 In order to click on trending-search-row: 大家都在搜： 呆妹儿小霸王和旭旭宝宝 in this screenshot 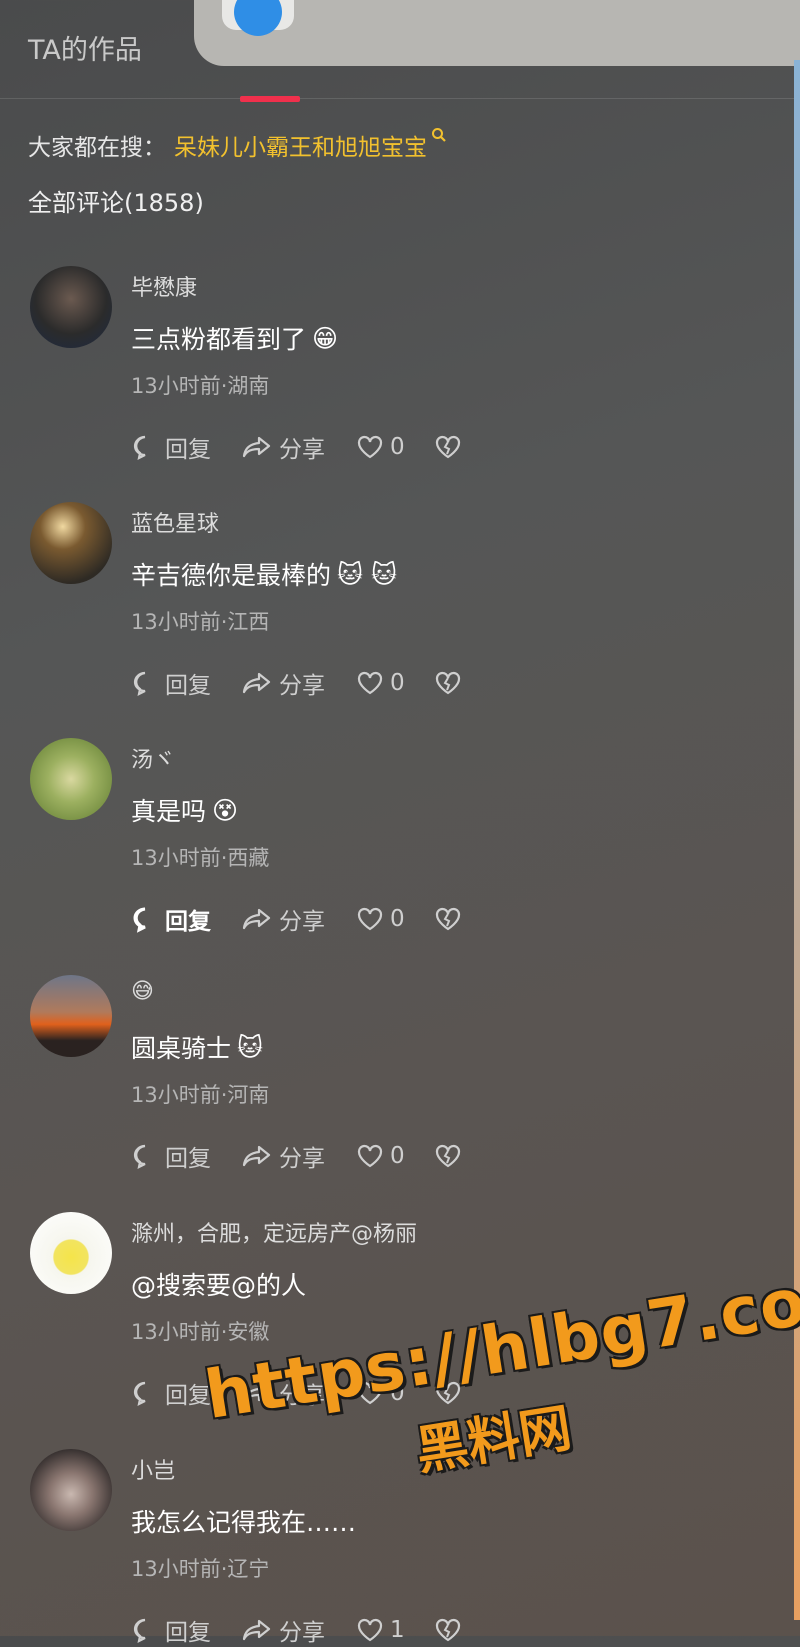, I will do `click(237, 145)`.